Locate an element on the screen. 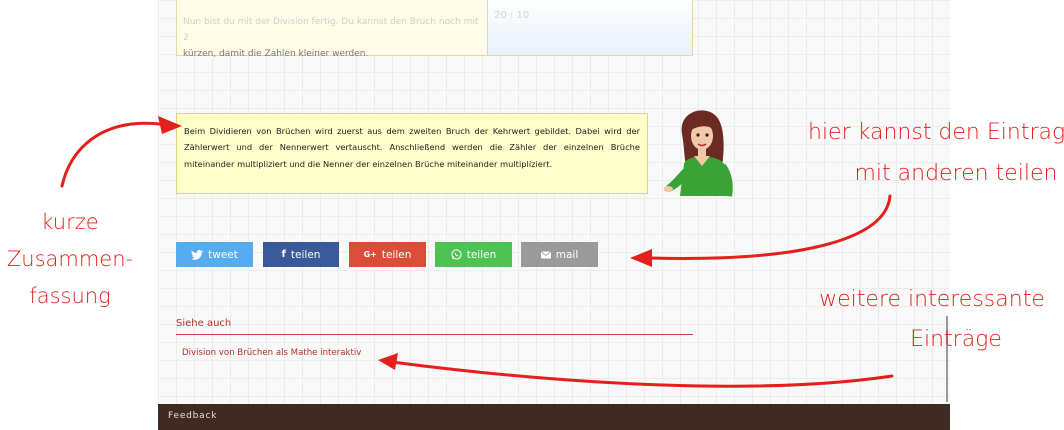 The width and height of the screenshot is (1064, 430). annotation-summary-line-2: Zusammen- is located at coordinates (70, 259).